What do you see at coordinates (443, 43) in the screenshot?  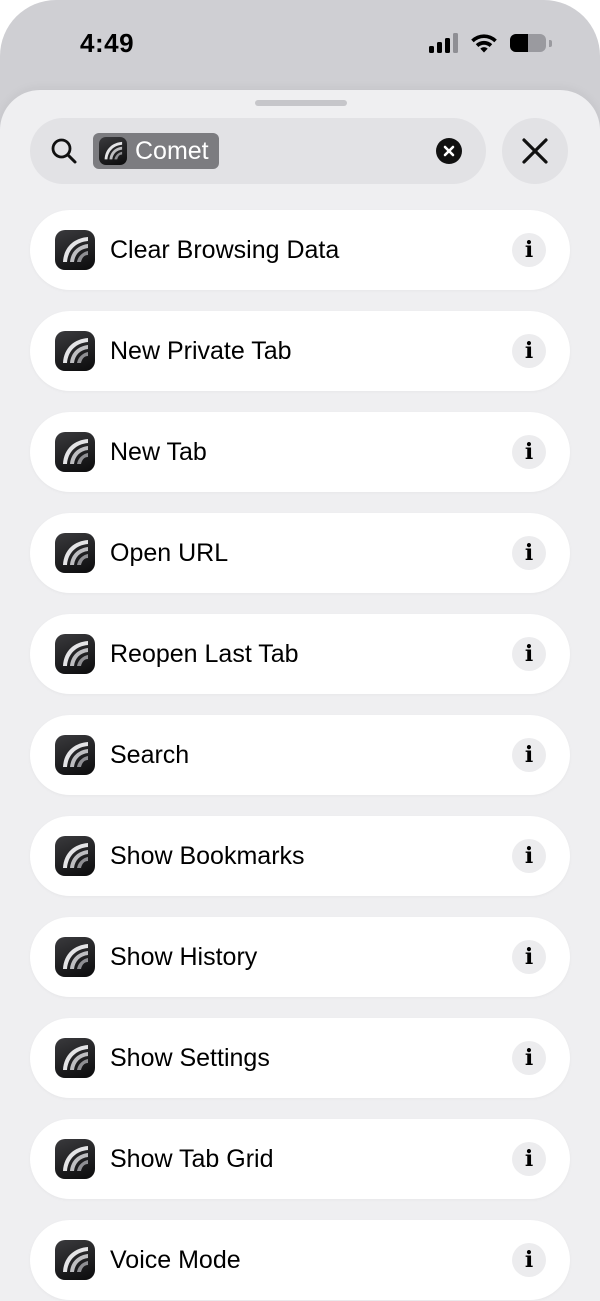 I see `cellular-signal-icon` at bounding box center [443, 43].